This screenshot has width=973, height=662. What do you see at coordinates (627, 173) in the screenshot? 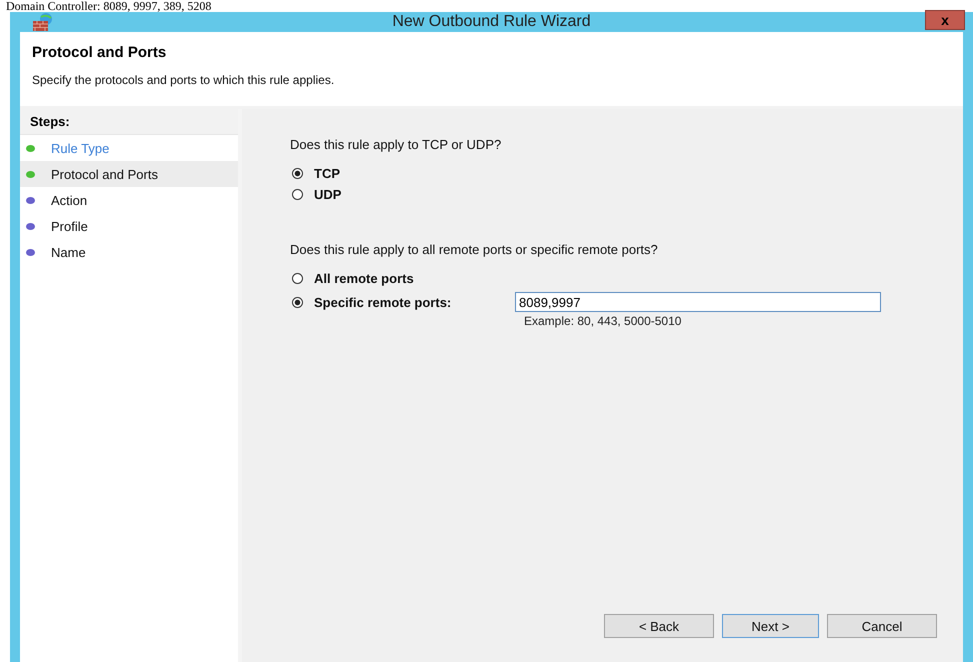
I see `radio-option: TCP` at bounding box center [627, 173].